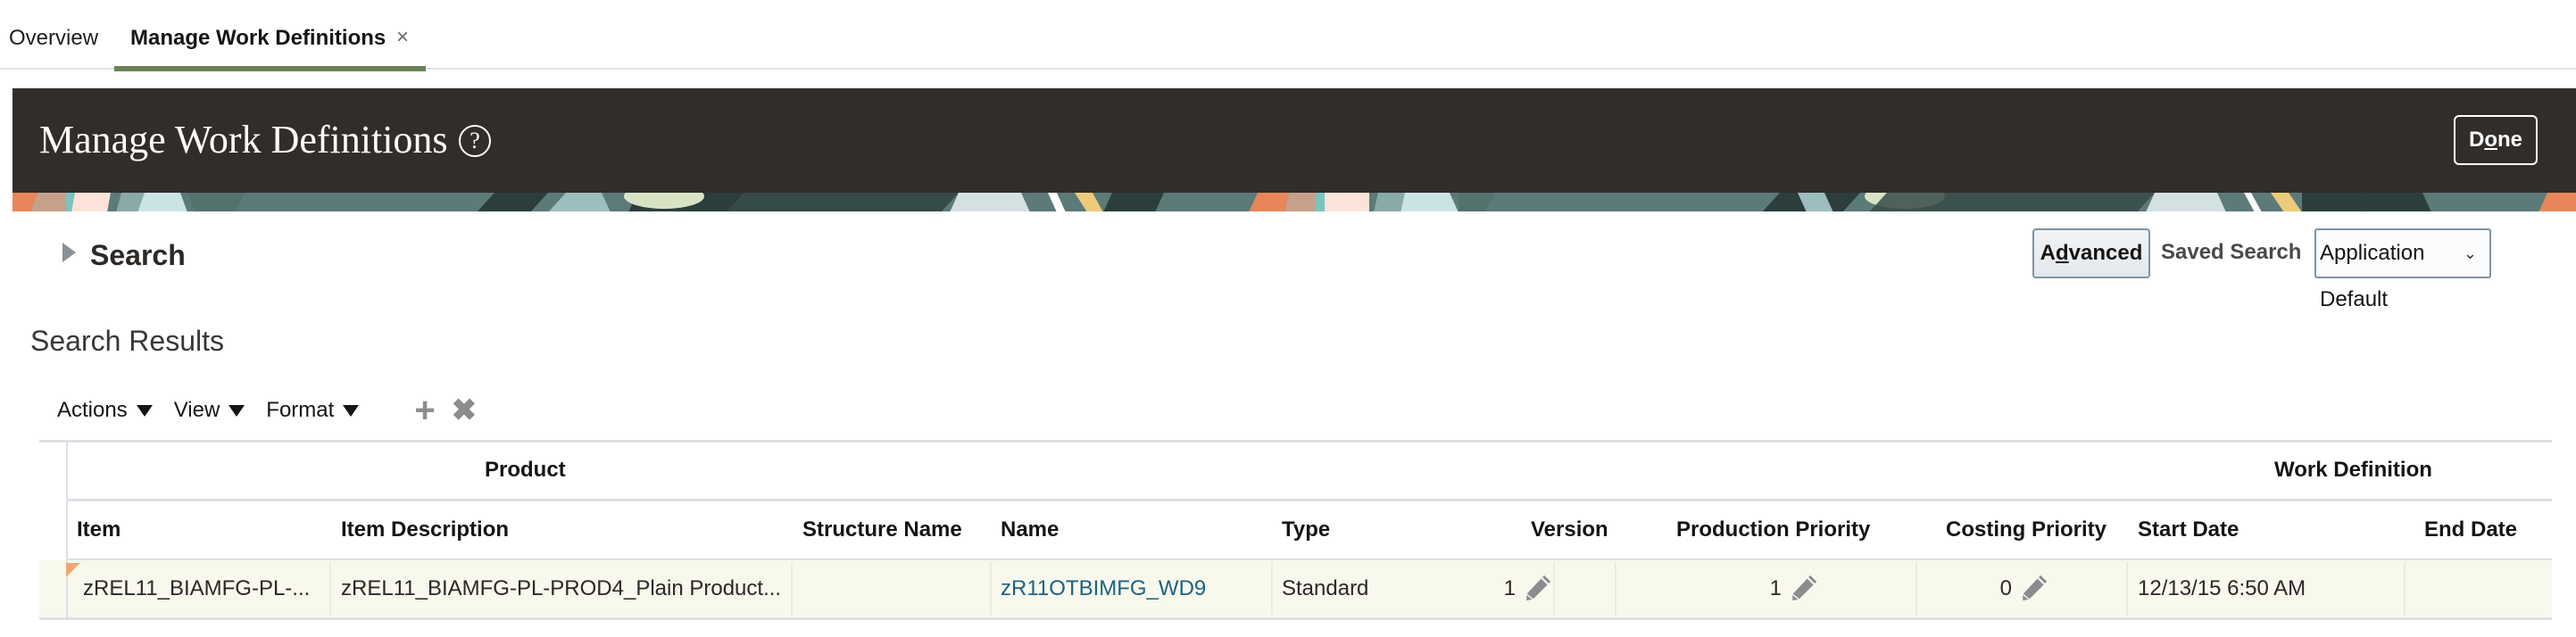  I want to click on column-header-costing-priority: Costing Priority, so click(2027, 530).